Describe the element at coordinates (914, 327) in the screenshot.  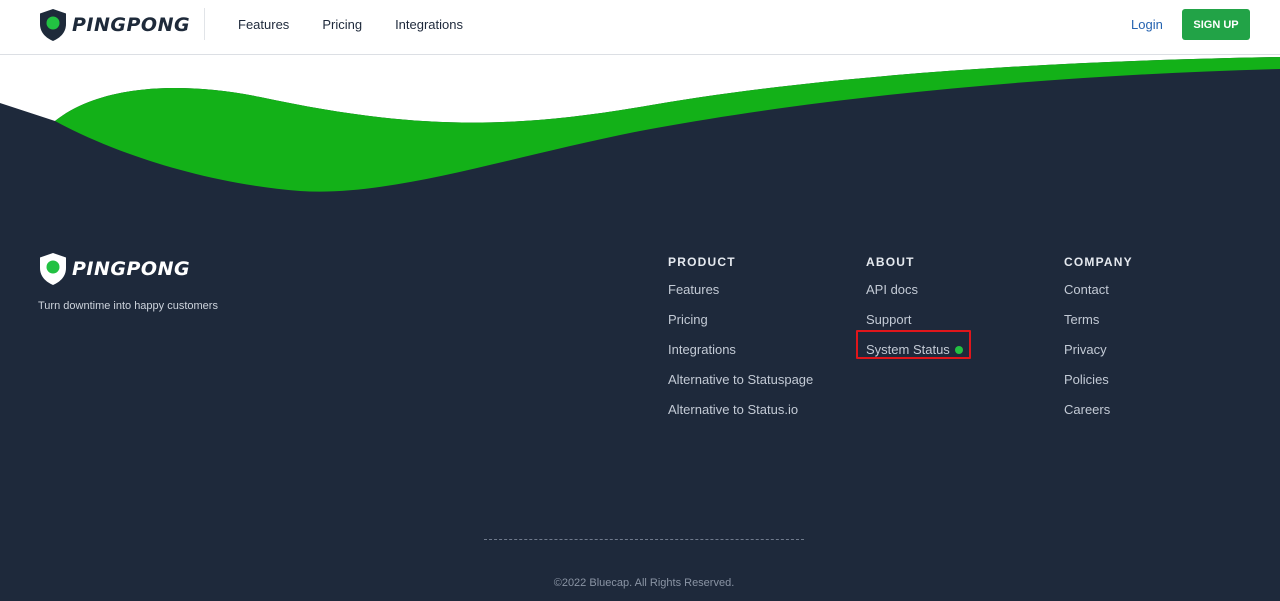
I see `footer-link-support: Support` at that location.